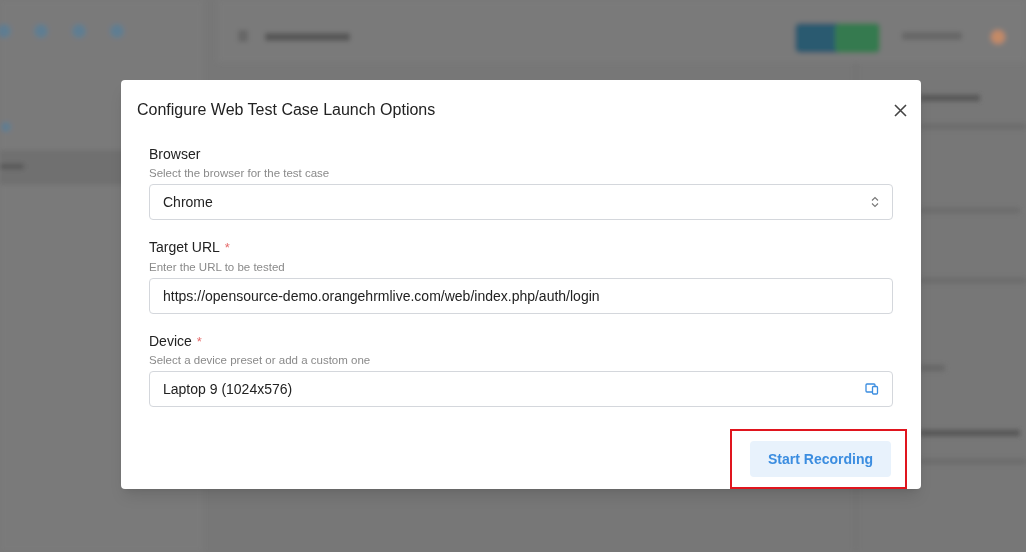 The image size is (1026, 552). What do you see at coordinates (875, 202) in the screenshot?
I see `chevron-up-down-icon` at bounding box center [875, 202].